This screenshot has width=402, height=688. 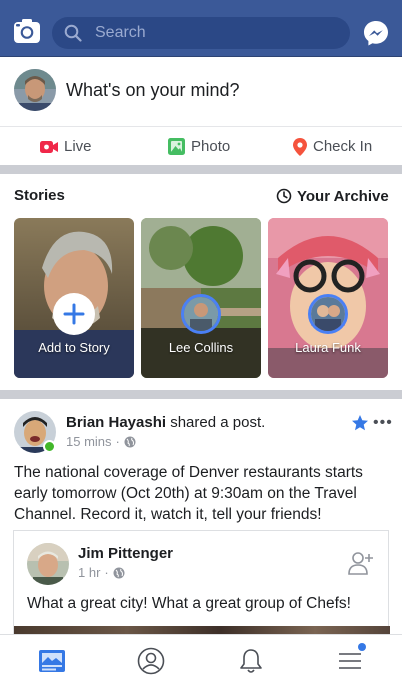 What do you see at coordinates (343, 146) in the screenshot?
I see `check-in-label: Check In` at bounding box center [343, 146].